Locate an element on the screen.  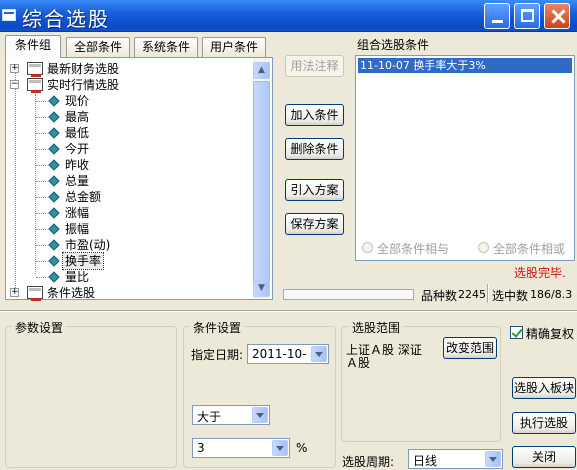
param-settings-label: 参数设置 is located at coordinates (39, 327).